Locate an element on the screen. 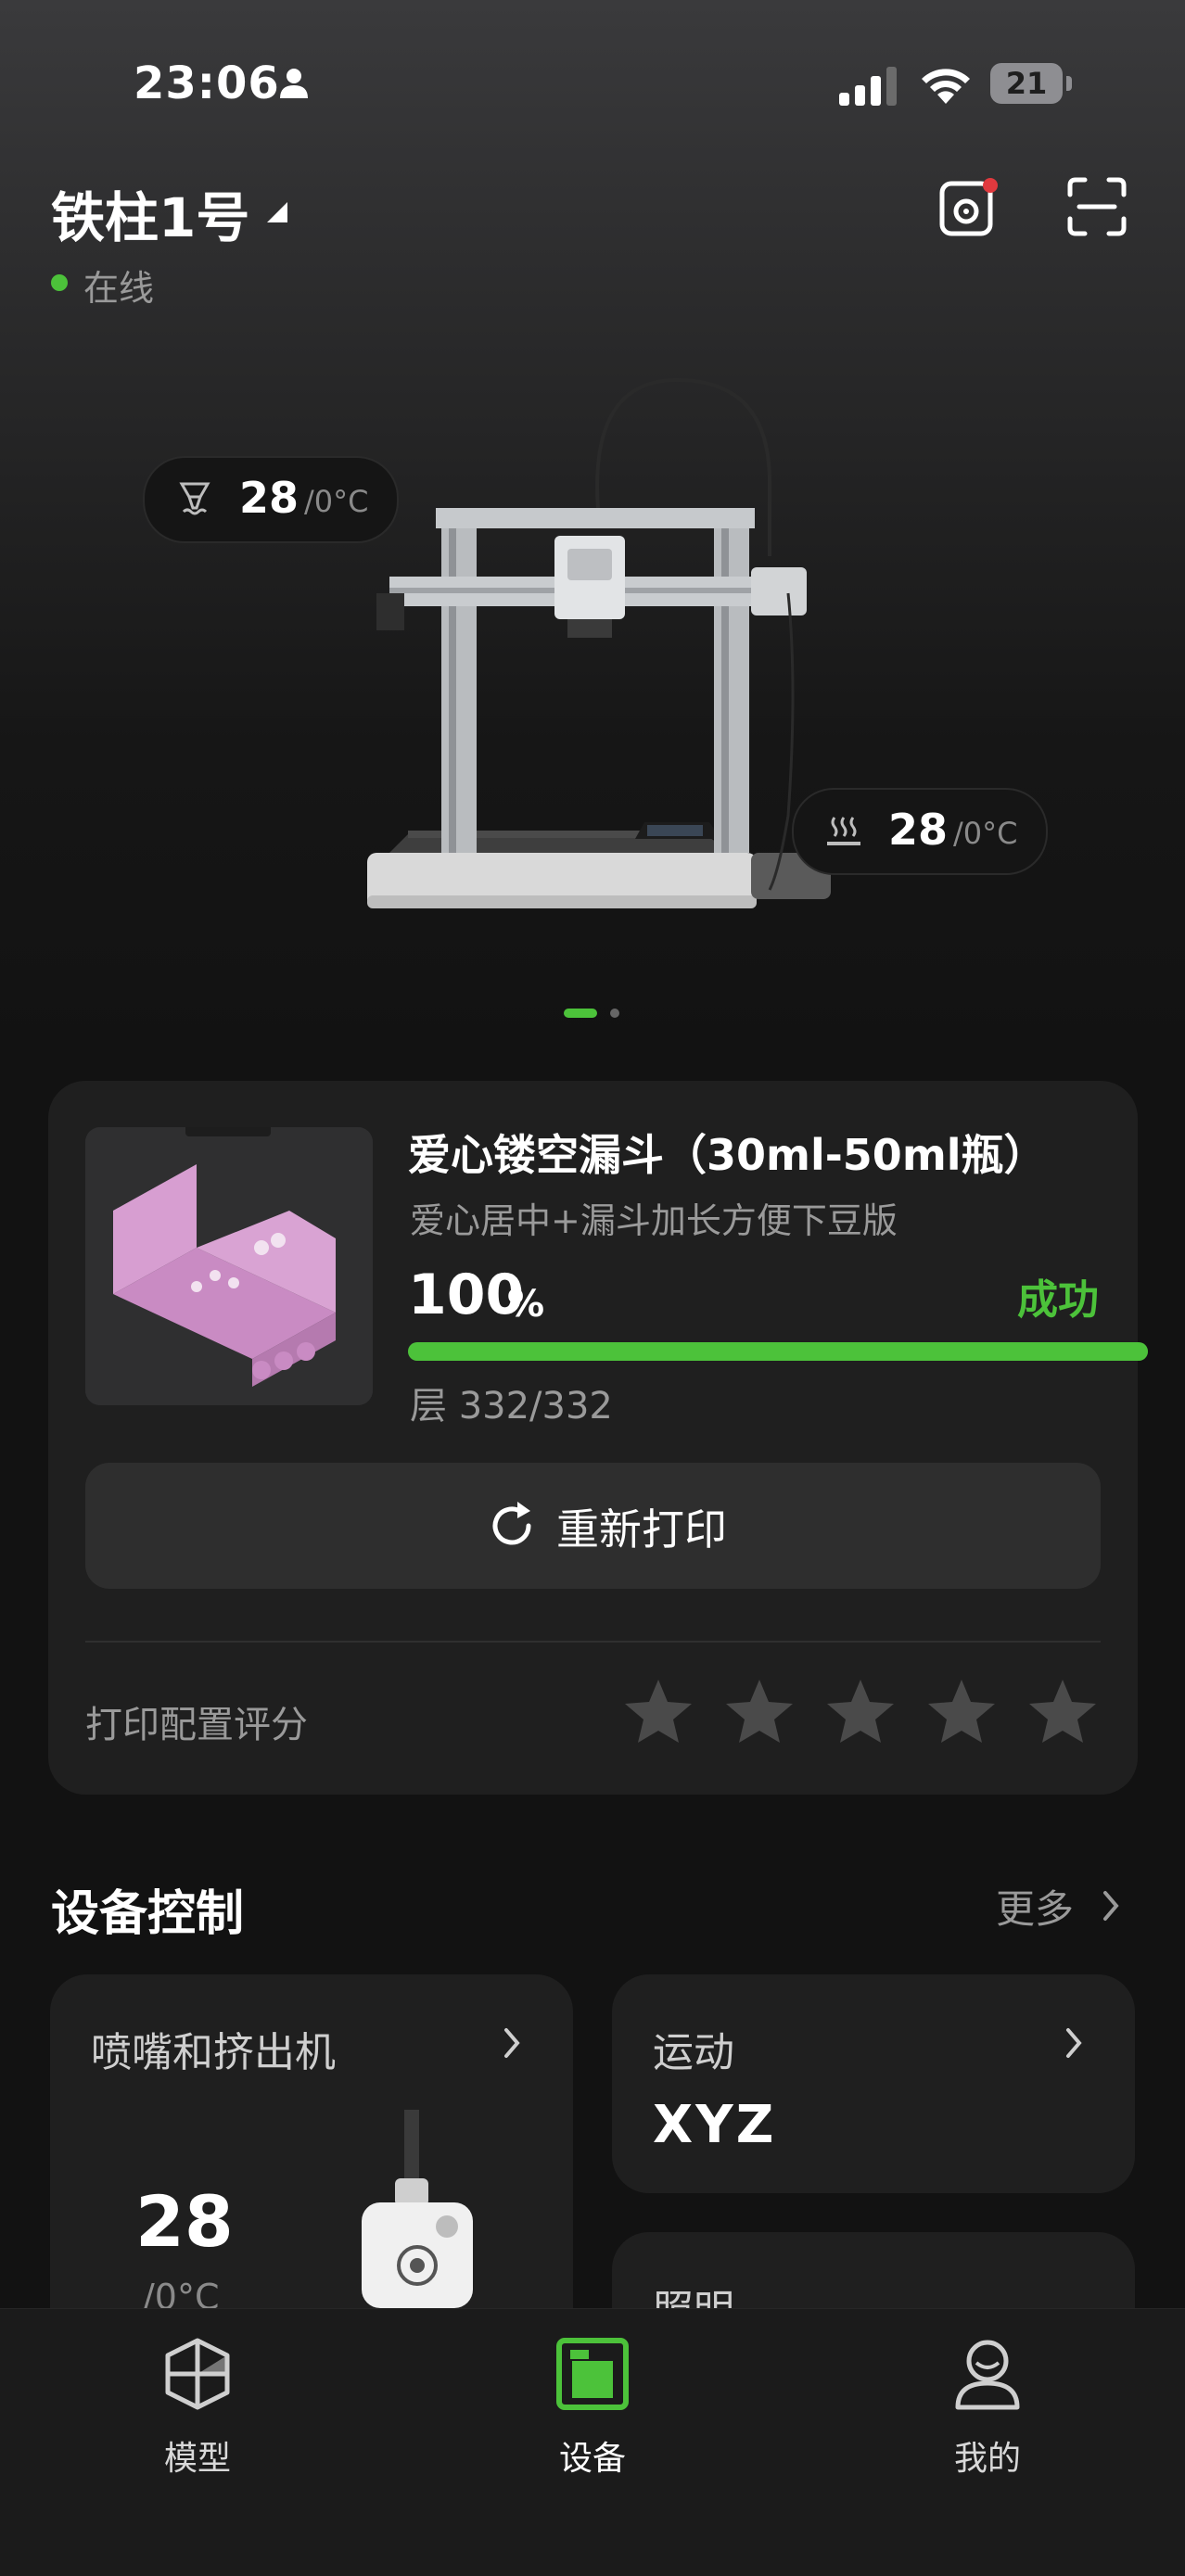  job-status-badge: 成功 is located at coordinates (1058, 1300).